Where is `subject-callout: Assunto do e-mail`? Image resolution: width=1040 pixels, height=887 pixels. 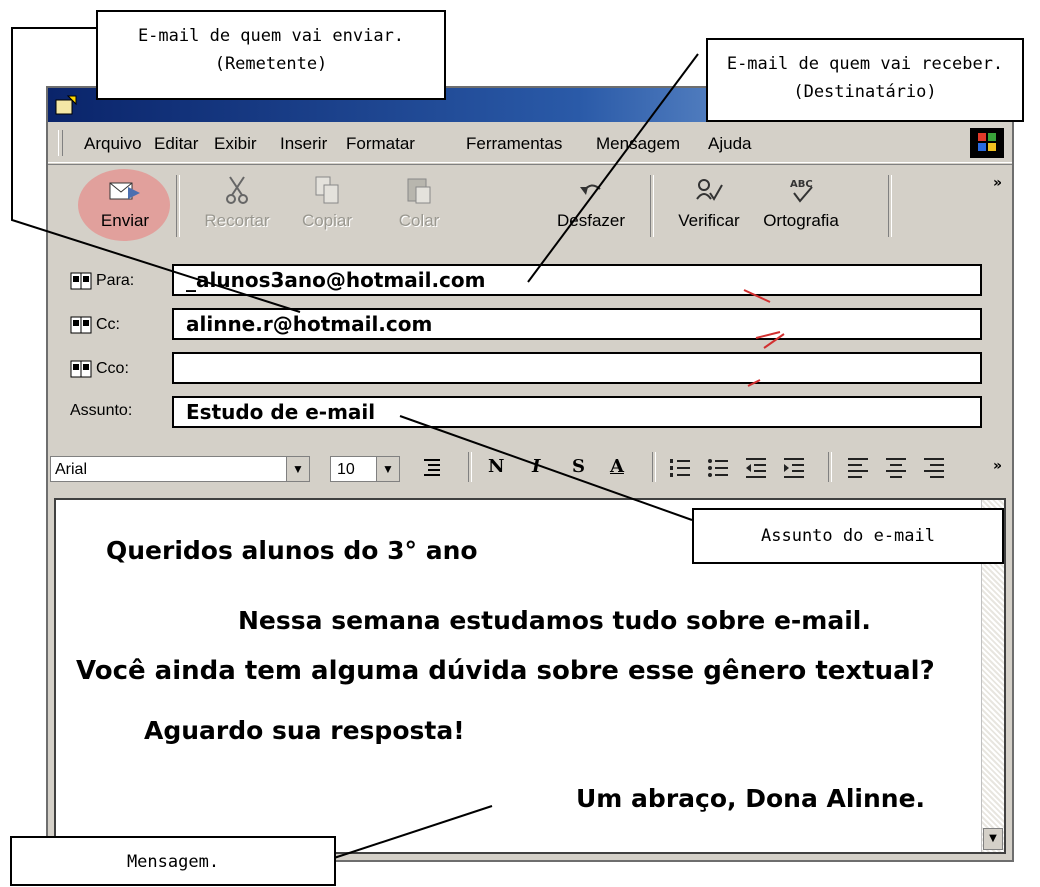 subject-callout: Assunto do e-mail is located at coordinates (848, 536).